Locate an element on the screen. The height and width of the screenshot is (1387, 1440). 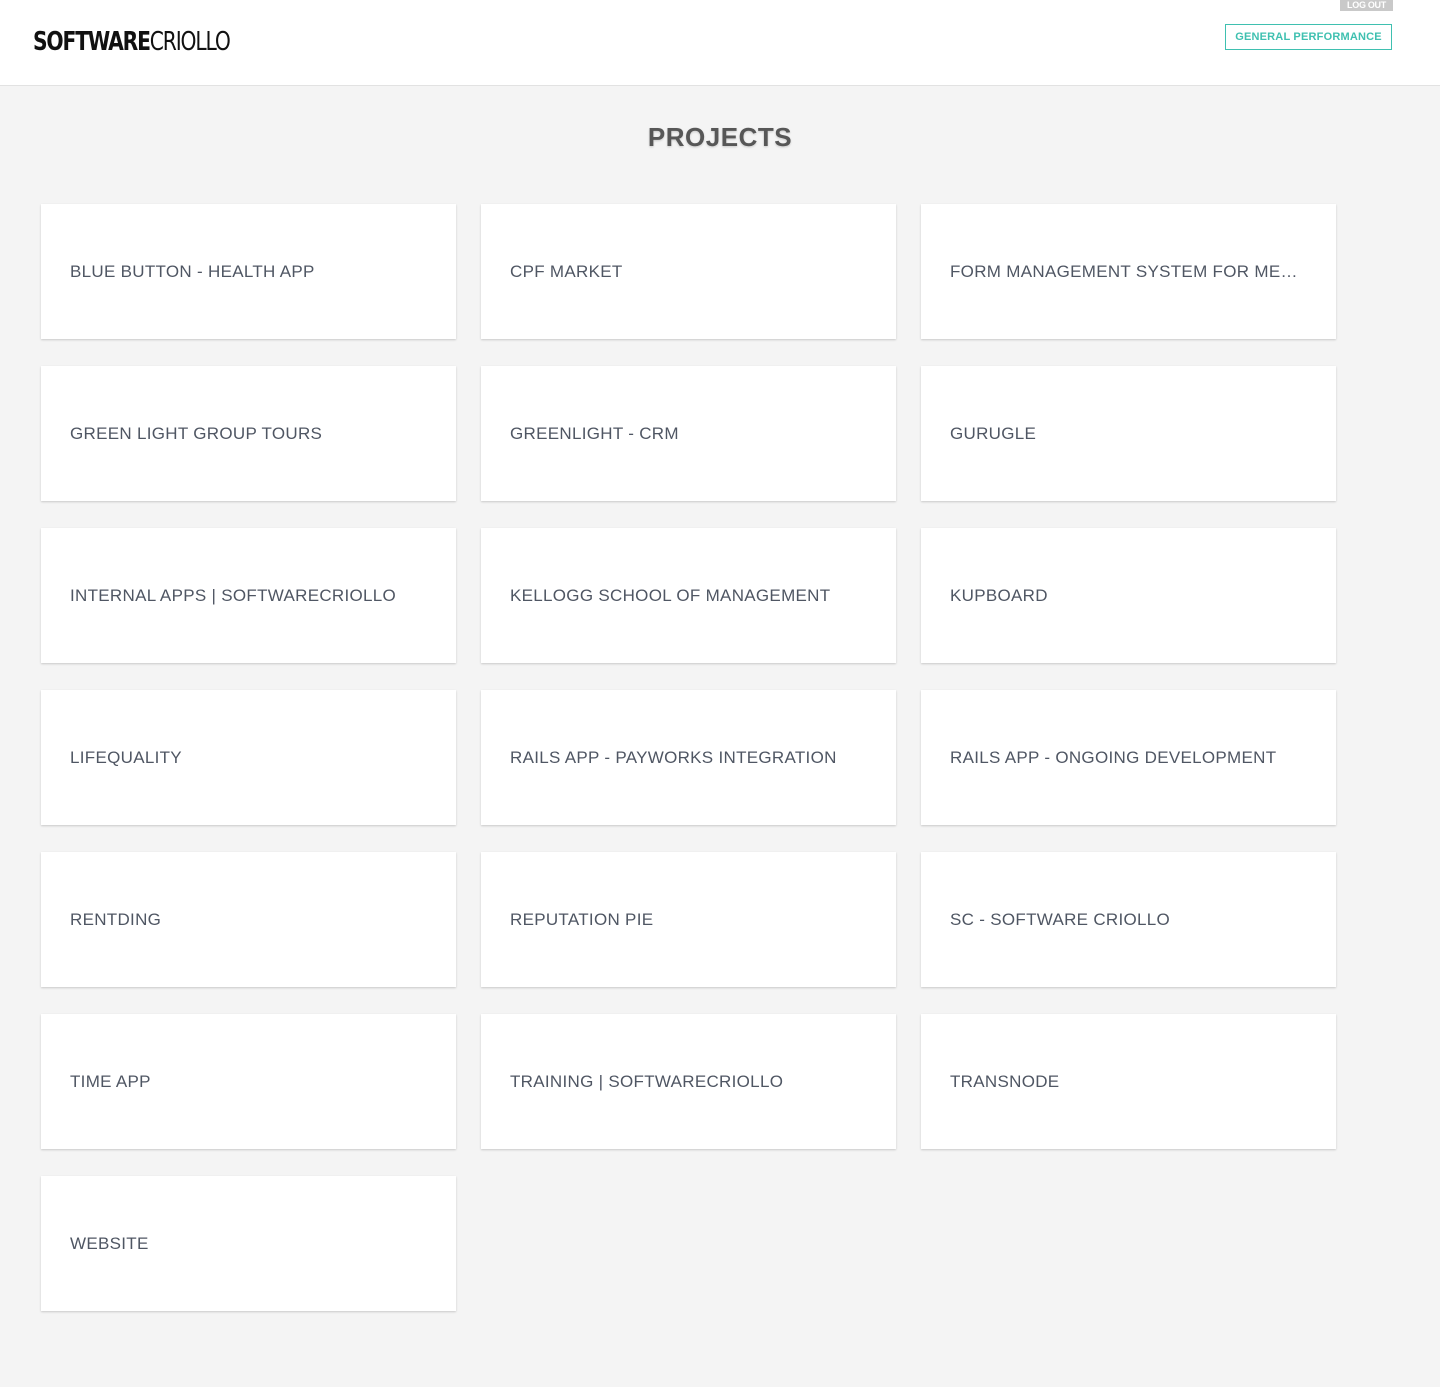
project-card: RENTDING is located at coordinates (248, 919).